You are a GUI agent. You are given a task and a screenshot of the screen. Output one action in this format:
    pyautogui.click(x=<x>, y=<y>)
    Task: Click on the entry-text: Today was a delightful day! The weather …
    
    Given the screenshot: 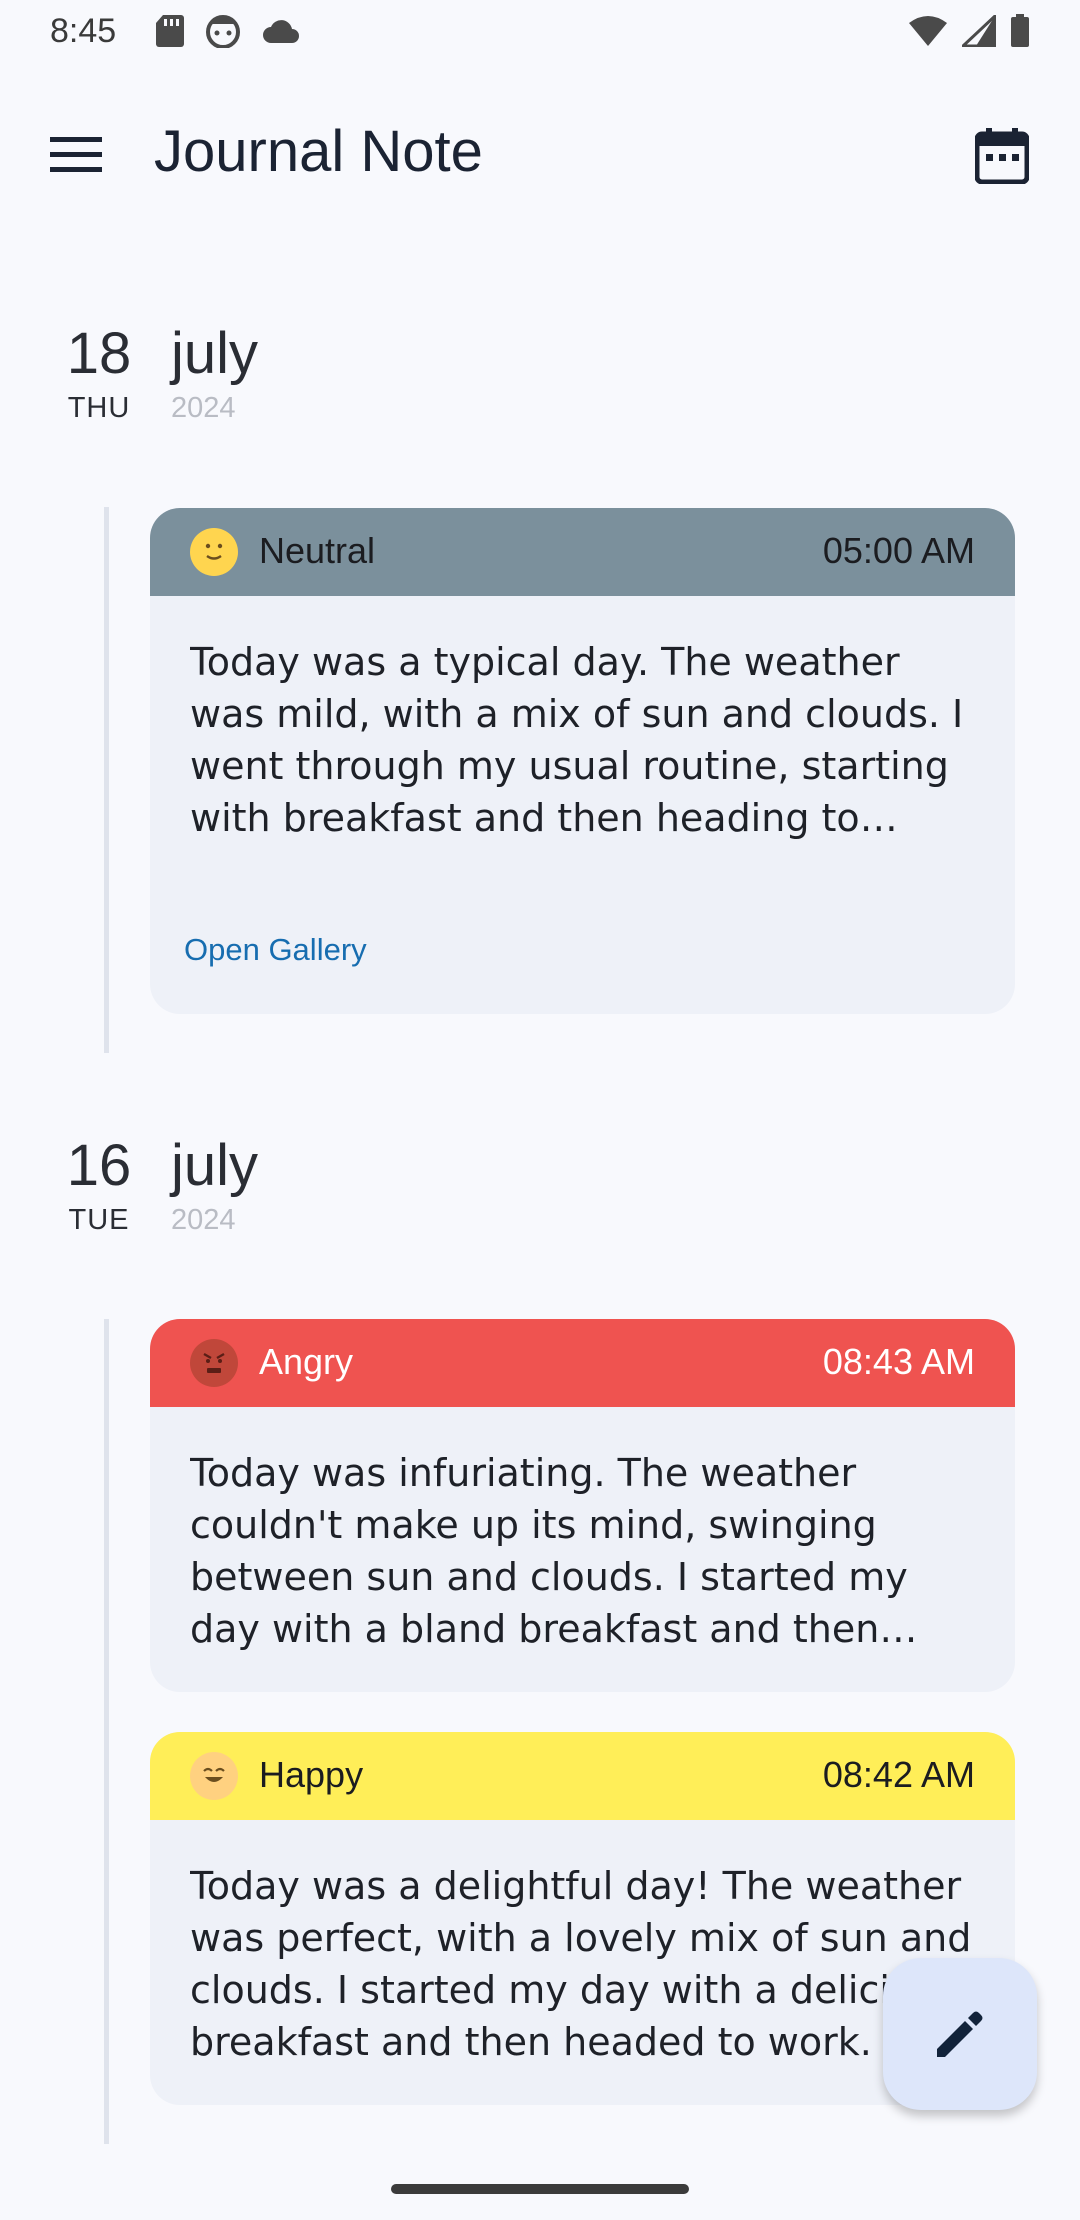 What is the action you would take?
    pyautogui.click(x=581, y=1964)
    